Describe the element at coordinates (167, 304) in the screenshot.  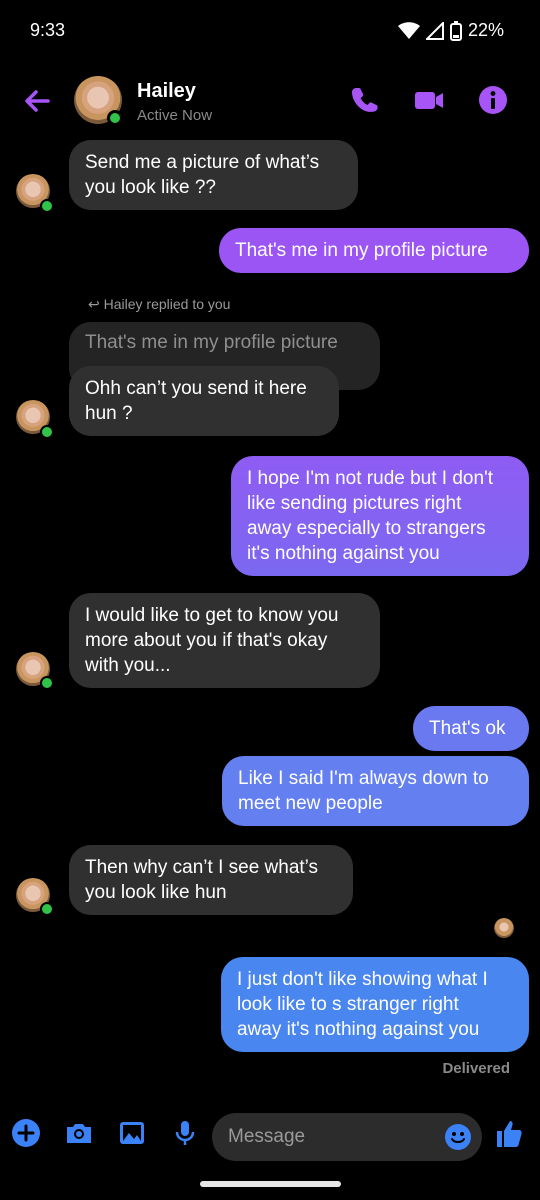
I see `reply-label-text: Hailey replied to you` at that location.